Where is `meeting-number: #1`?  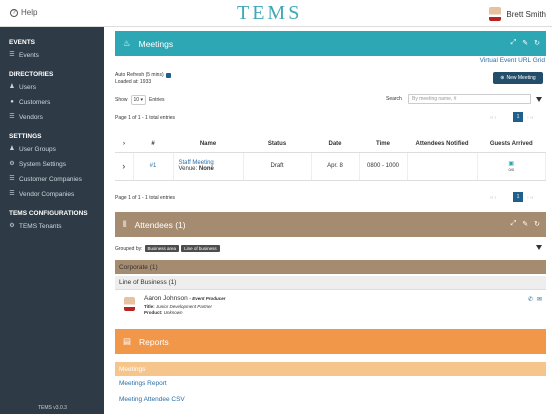 meeting-number: #1 is located at coordinates (153, 166).